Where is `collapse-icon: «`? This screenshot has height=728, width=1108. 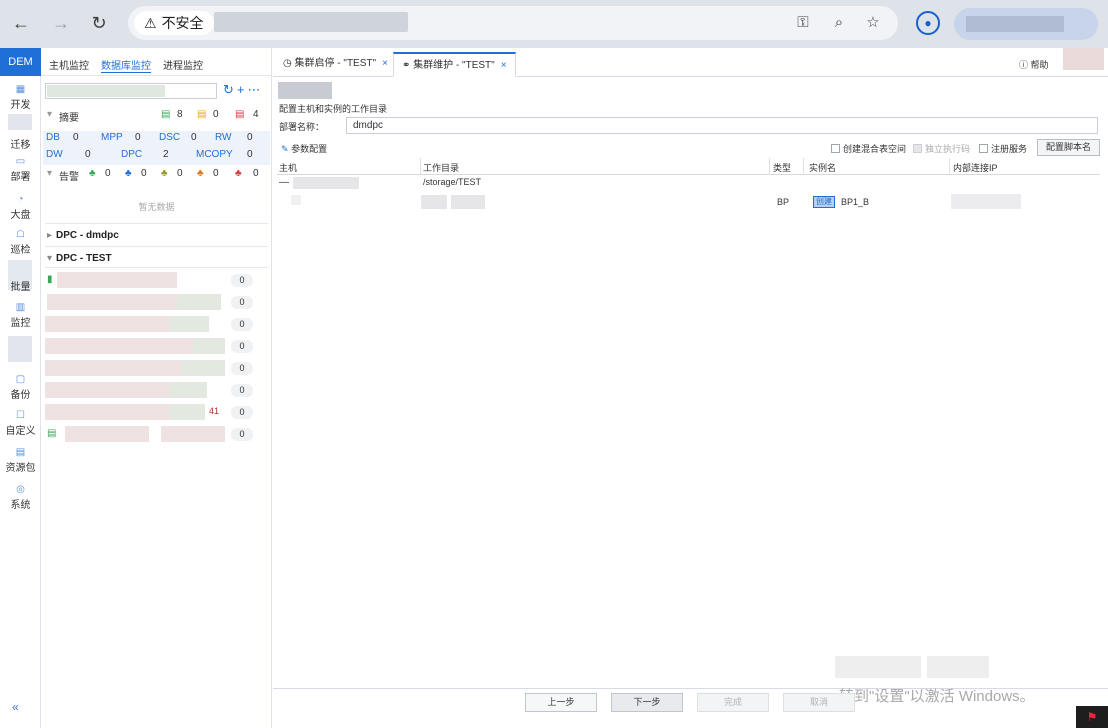 collapse-icon: « is located at coordinates (15, 707).